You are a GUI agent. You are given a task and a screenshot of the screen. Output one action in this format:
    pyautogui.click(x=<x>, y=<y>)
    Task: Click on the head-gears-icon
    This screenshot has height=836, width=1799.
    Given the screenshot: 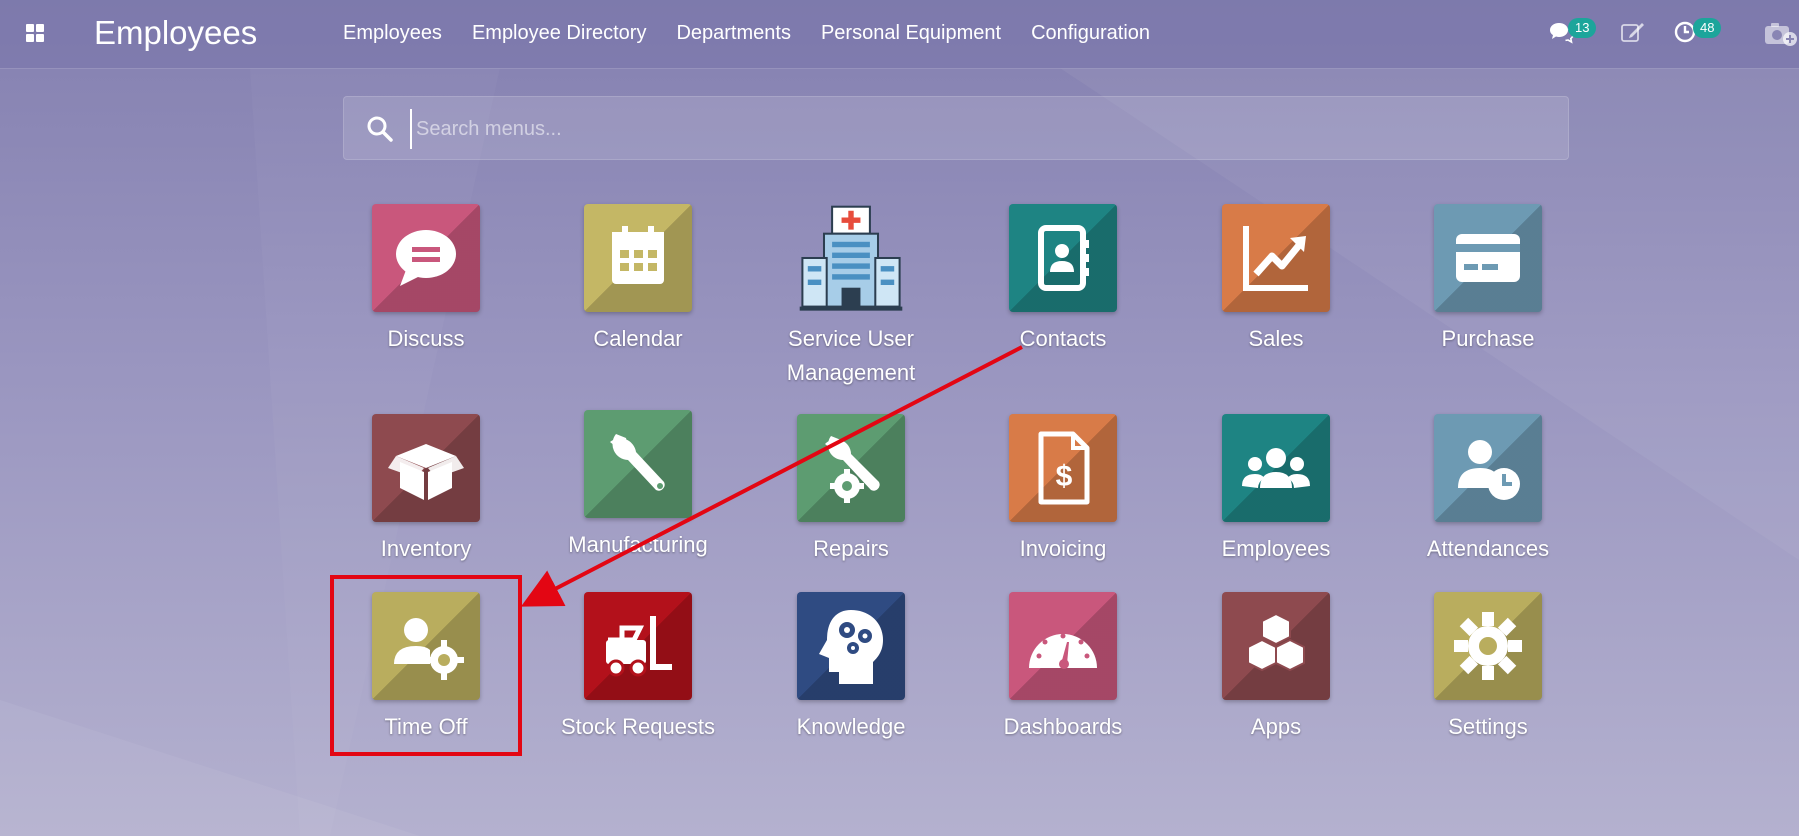 What is the action you would take?
    pyautogui.click(x=851, y=647)
    